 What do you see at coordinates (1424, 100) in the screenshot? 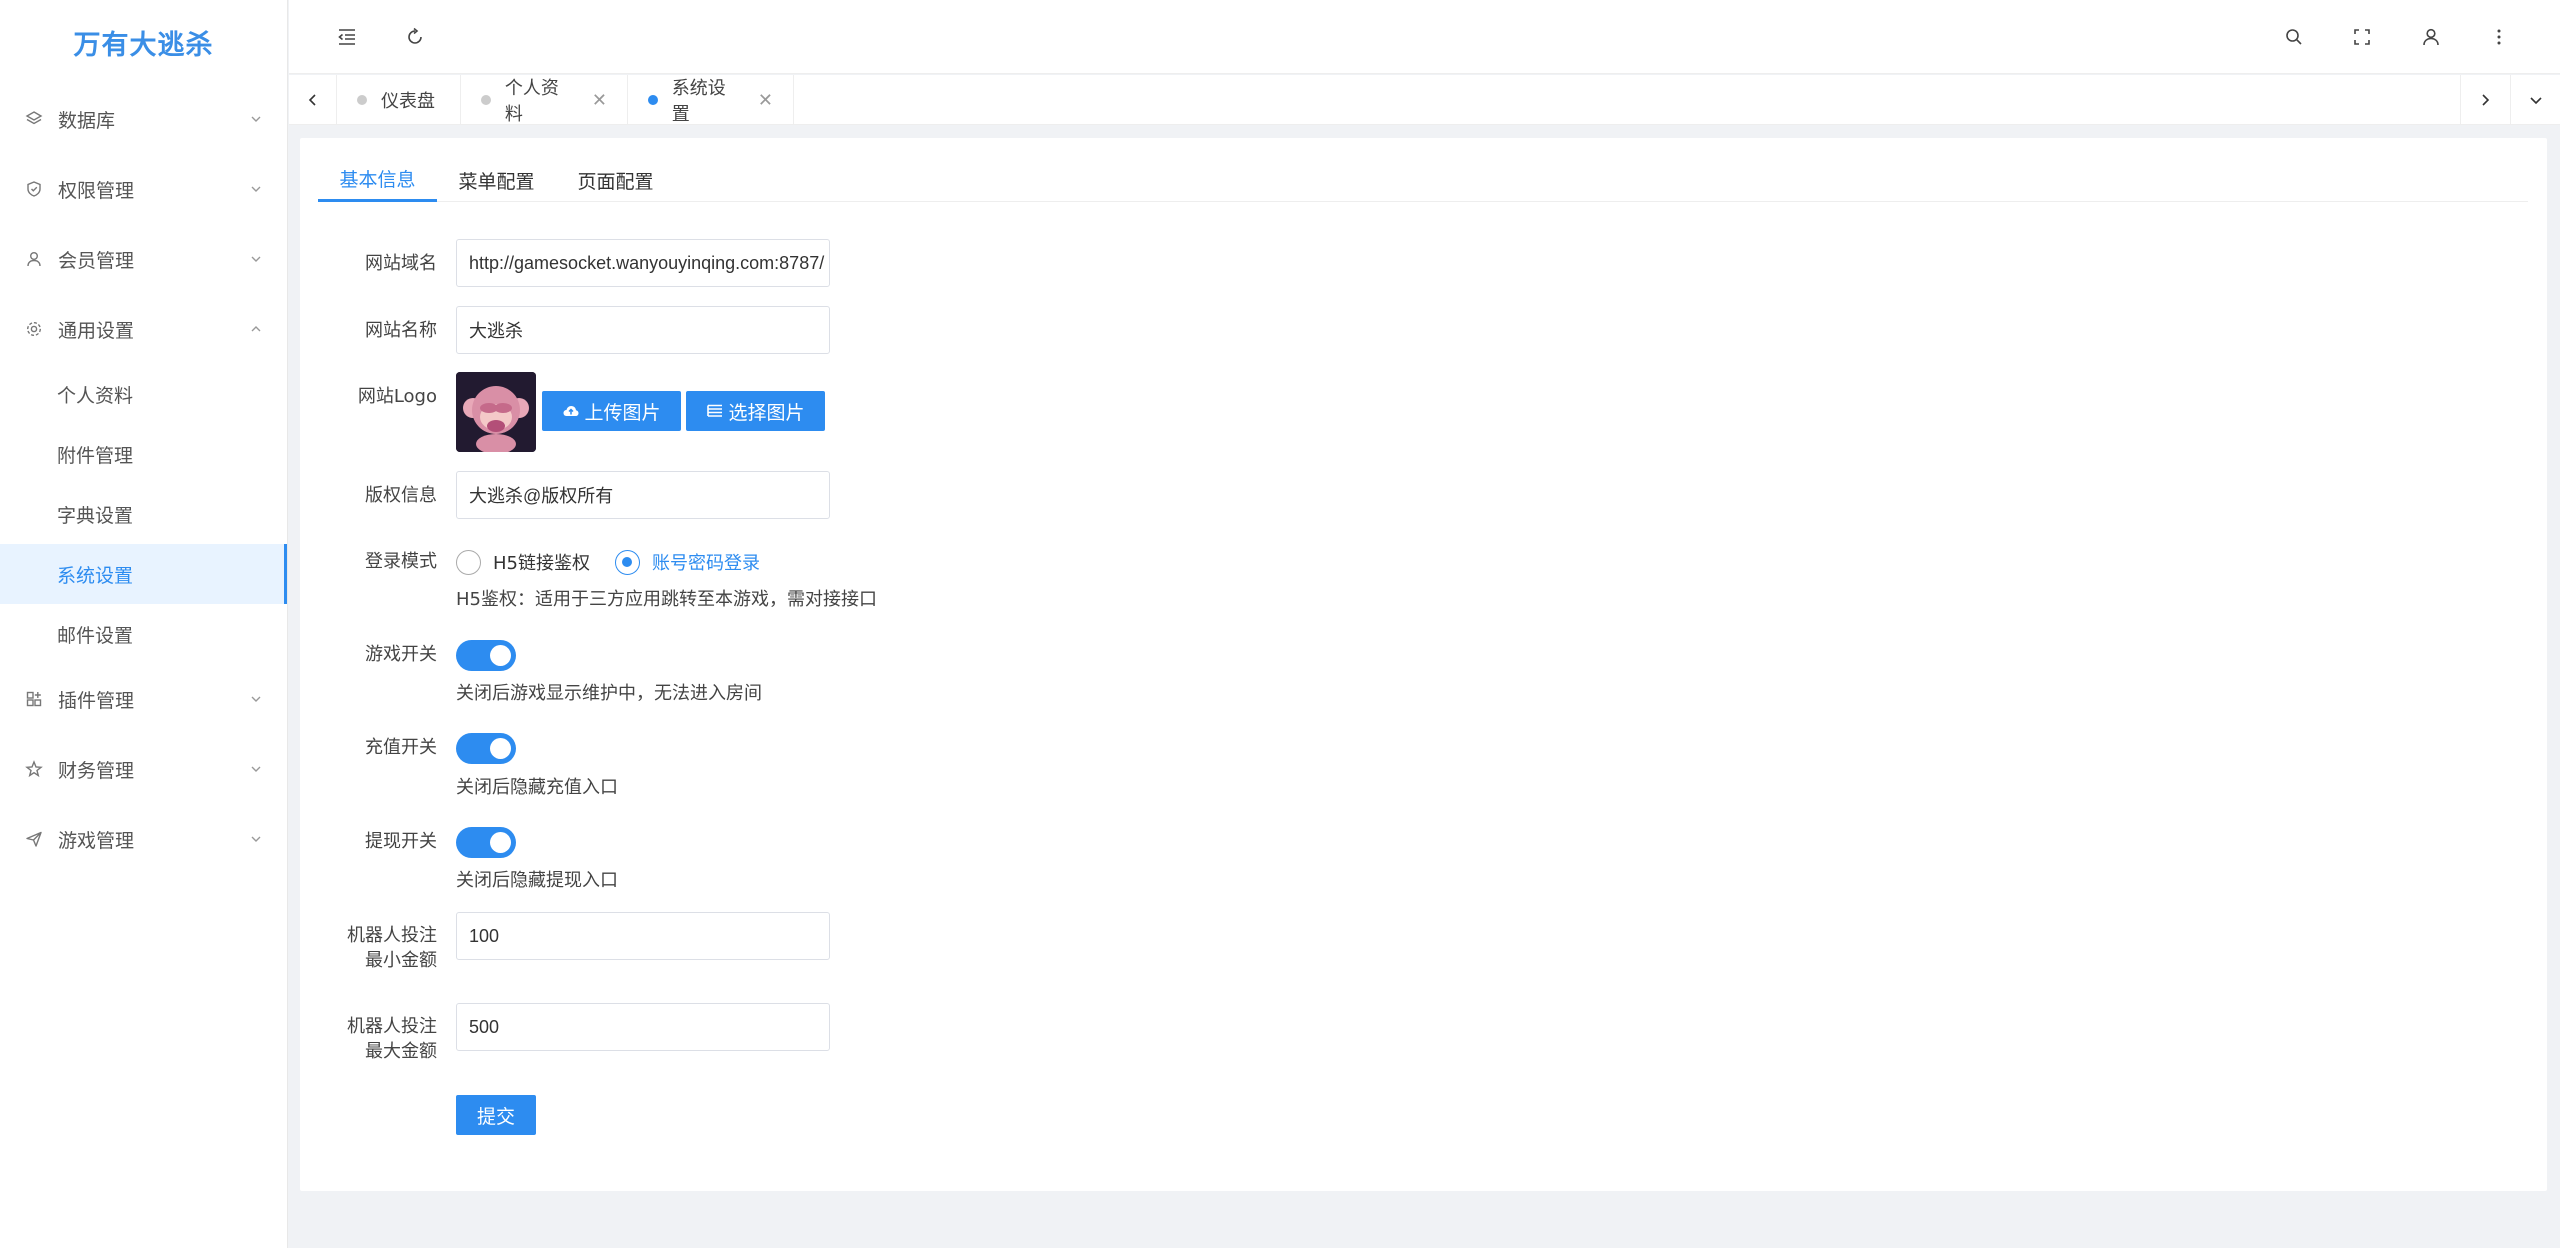
I see `page-tabs-bar: 仪表盘 个人资料 ✕ 系统设置 ✕` at bounding box center [1424, 100].